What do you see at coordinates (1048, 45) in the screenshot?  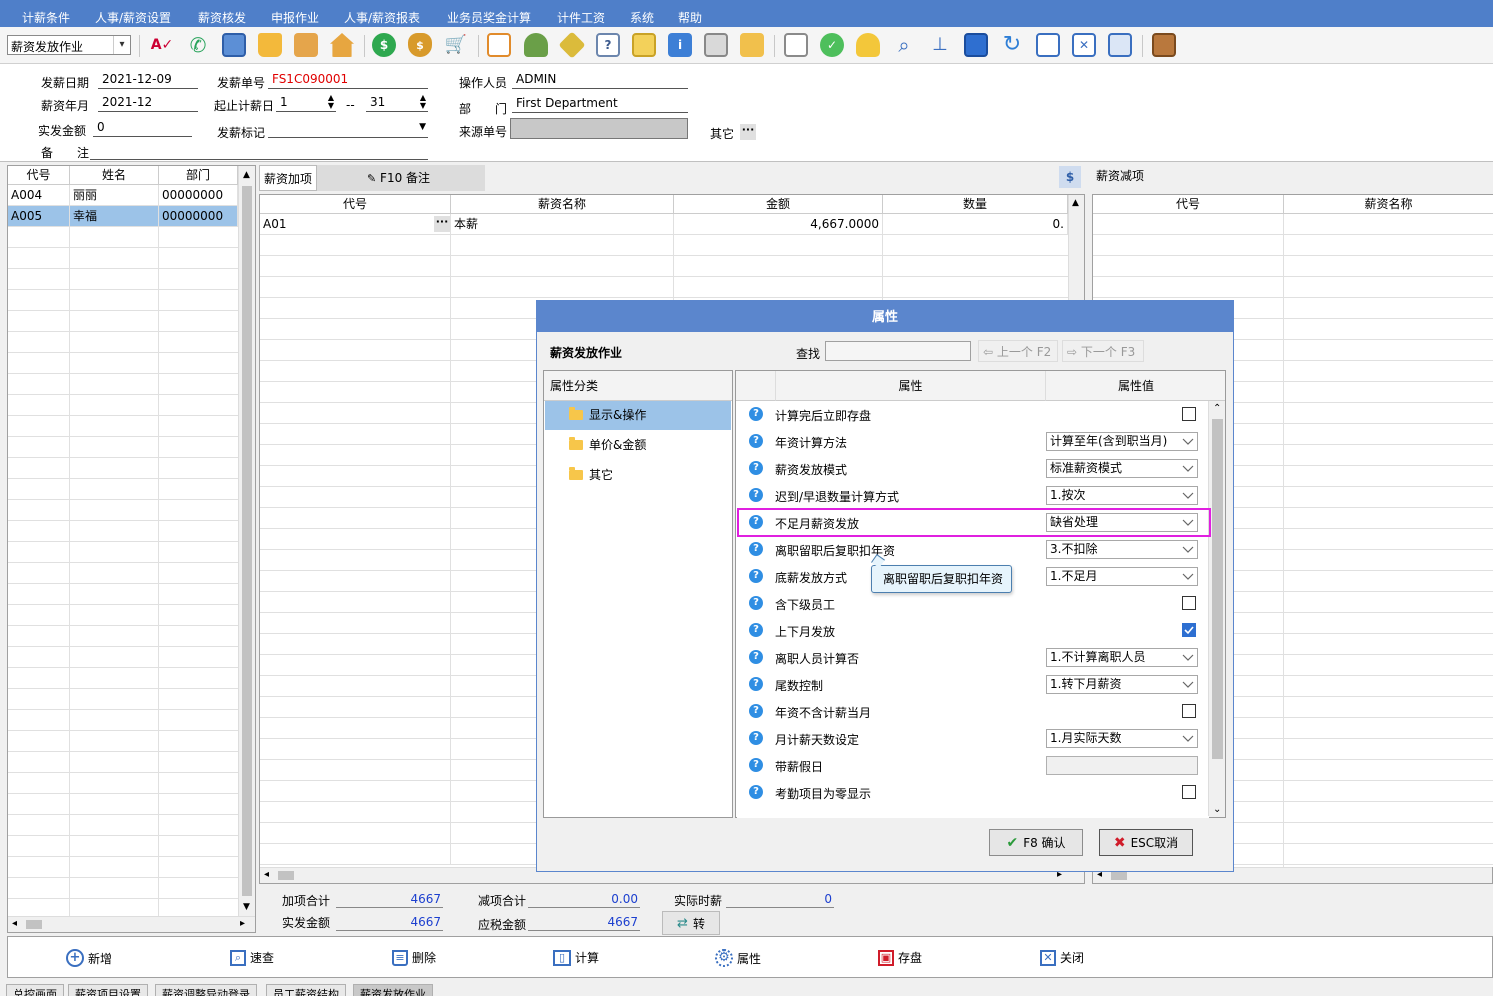 I see `windows-icon` at bounding box center [1048, 45].